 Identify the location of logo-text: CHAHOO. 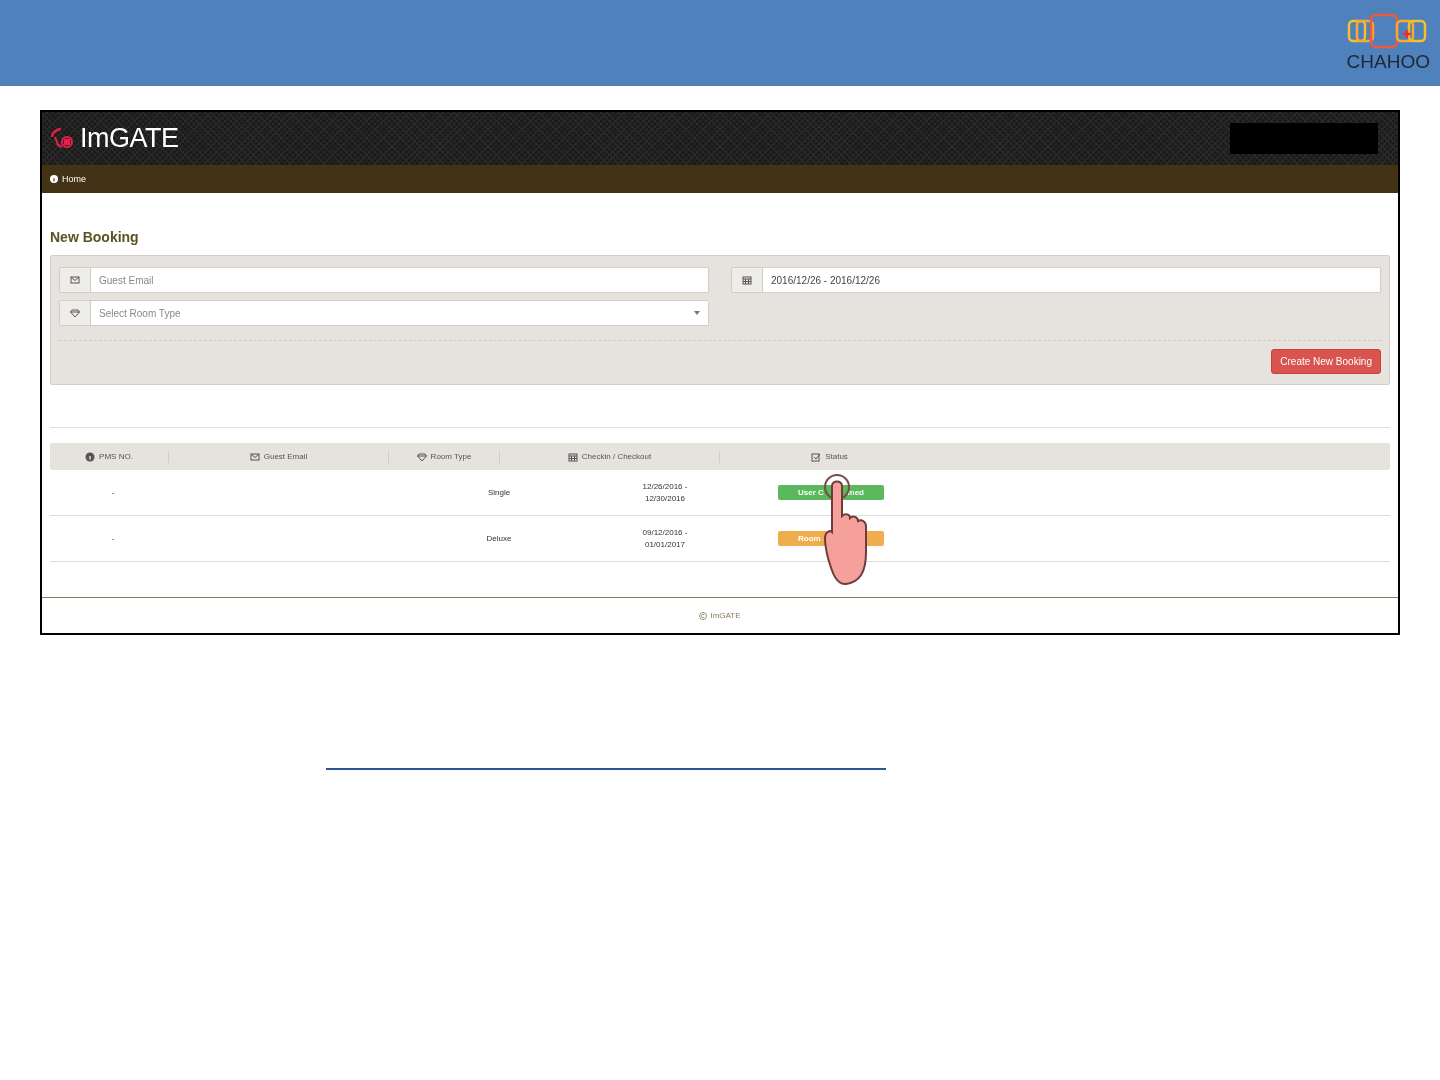
(1388, 61).